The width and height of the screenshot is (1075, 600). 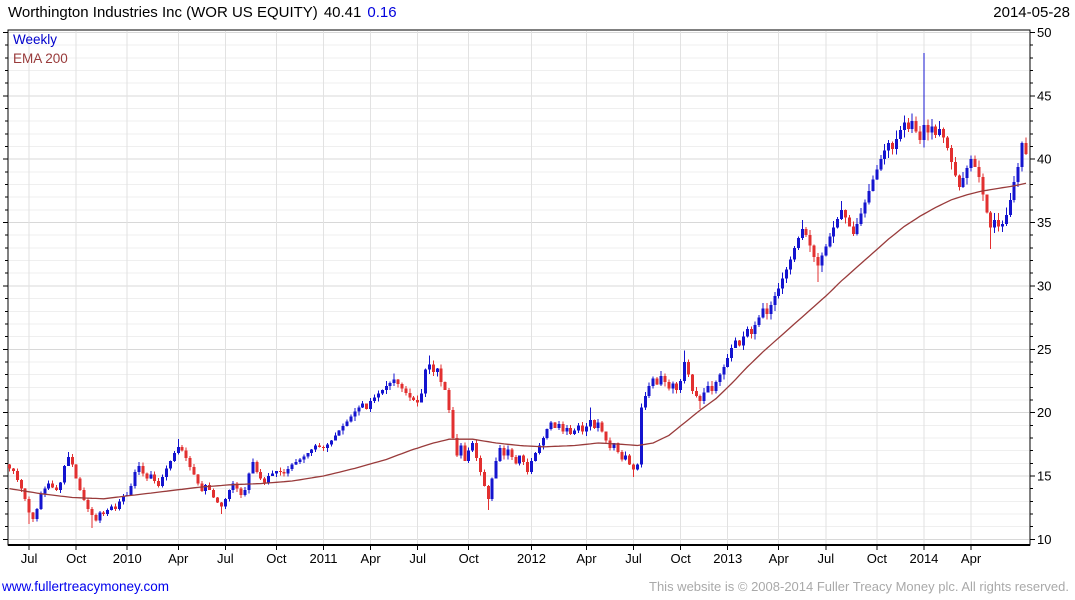 I want to click on svg-text: 2012, so click(x=531, y=558).